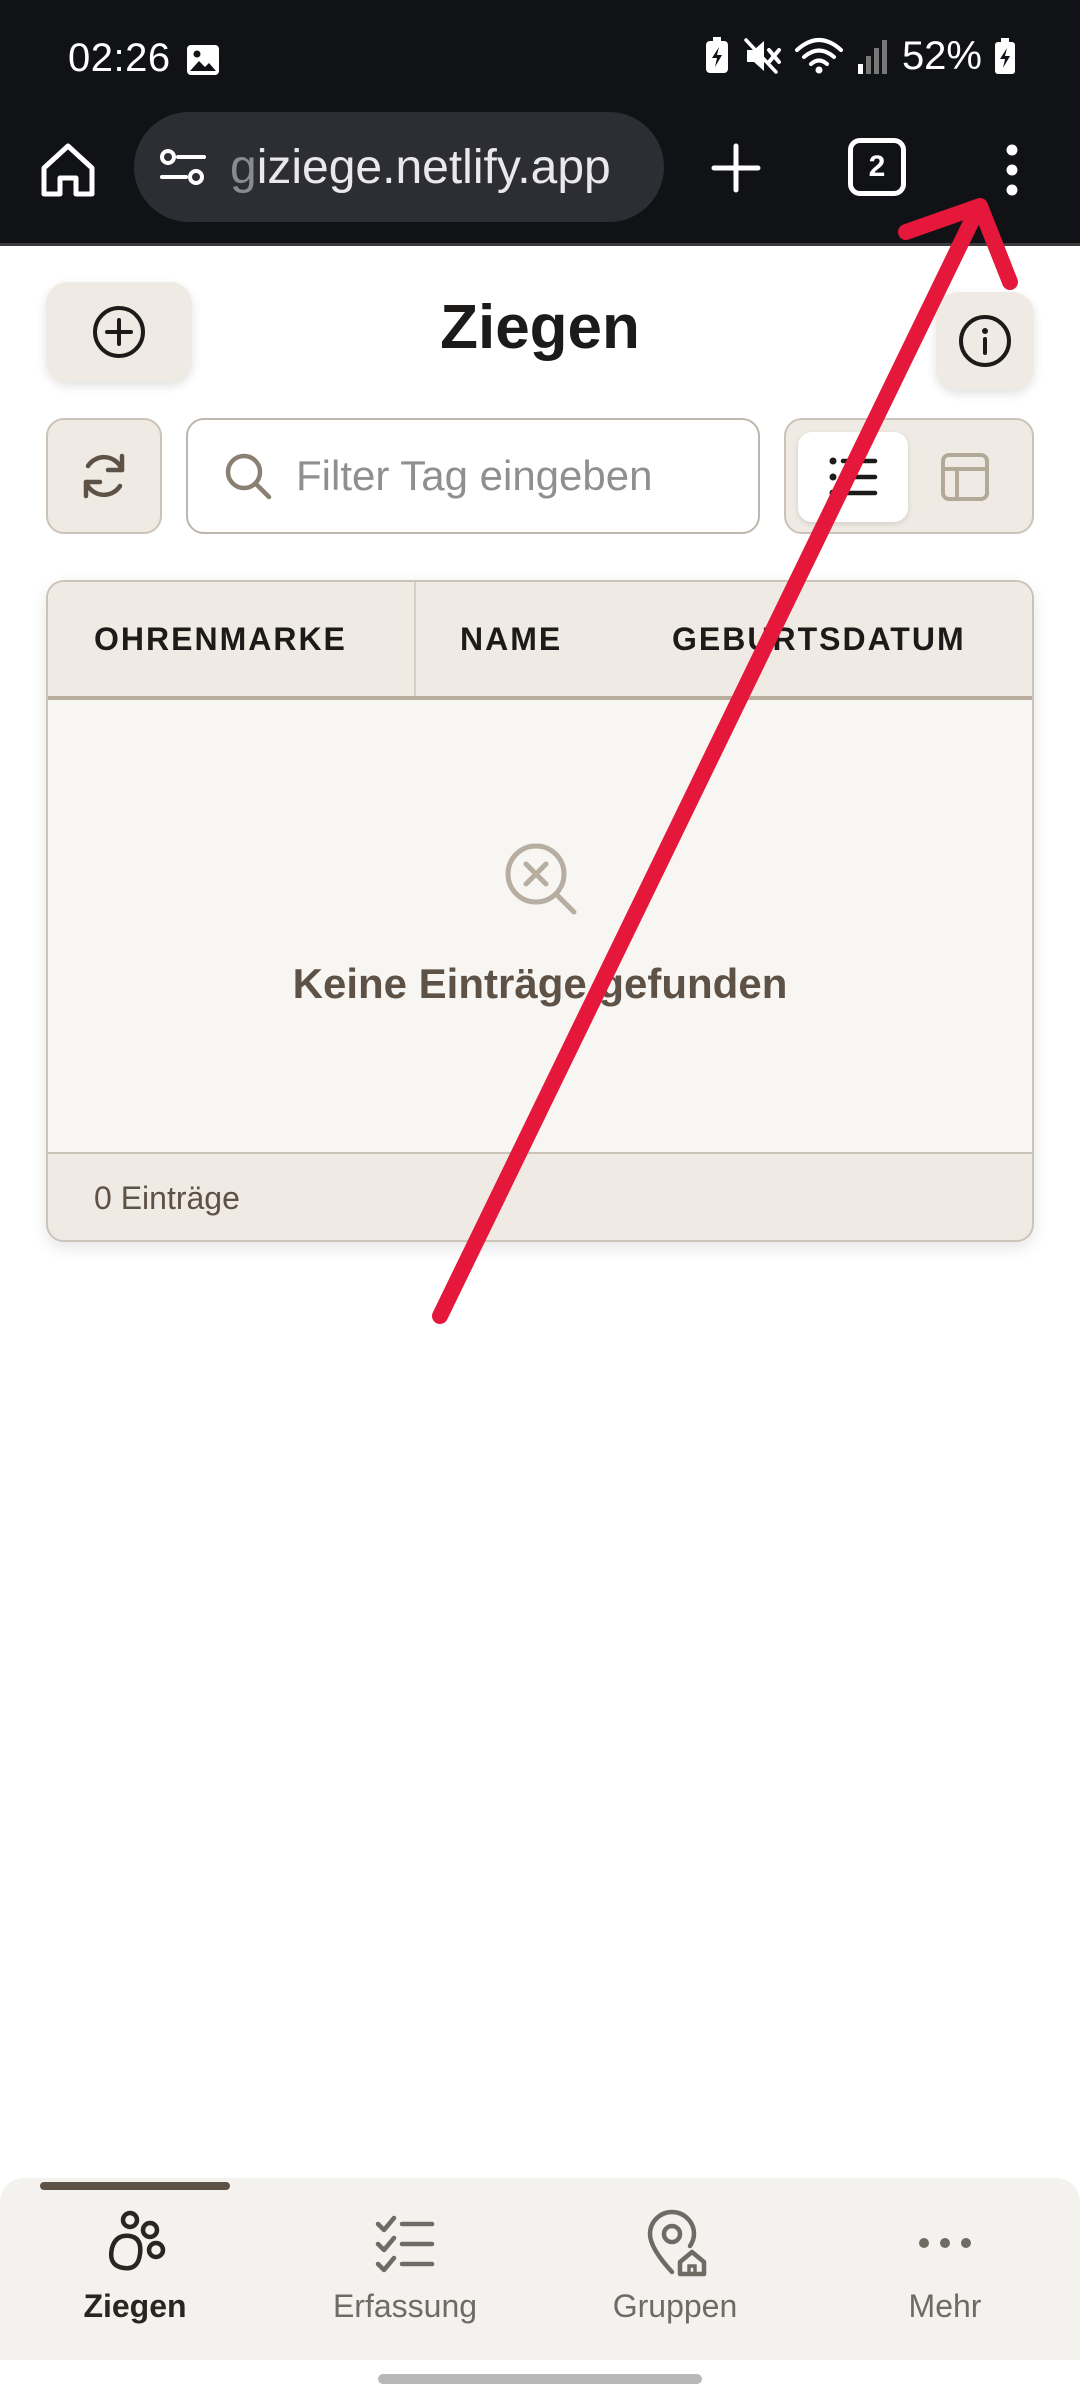 This screenshot has width=1080, height=2400. Describe the element at coordinates (540, 983) in the screenshot. I see `empty-message: Keine Einträge gefunden` at that location.